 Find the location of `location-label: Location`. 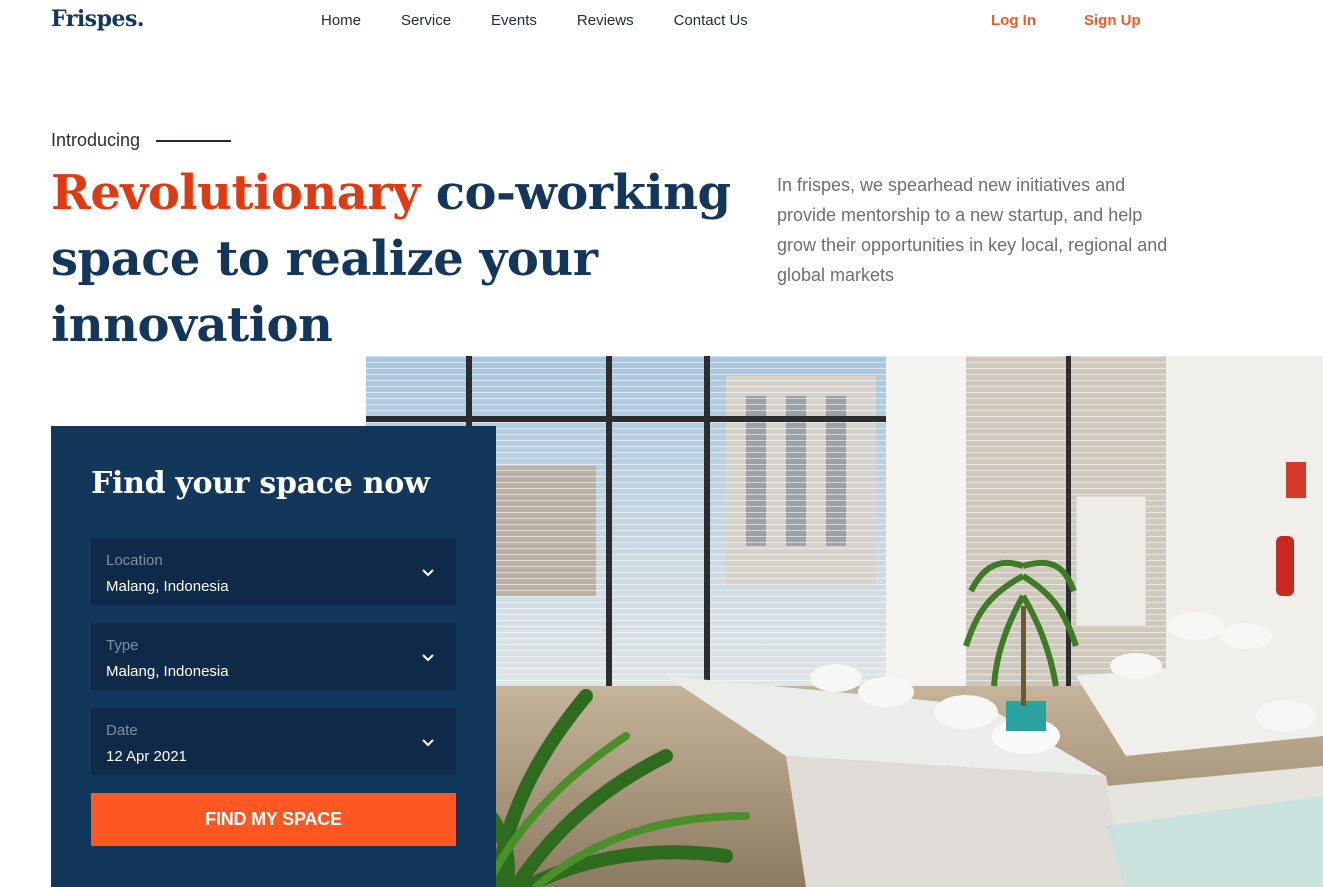

location-label: Location is located at coordinates (134, 560).